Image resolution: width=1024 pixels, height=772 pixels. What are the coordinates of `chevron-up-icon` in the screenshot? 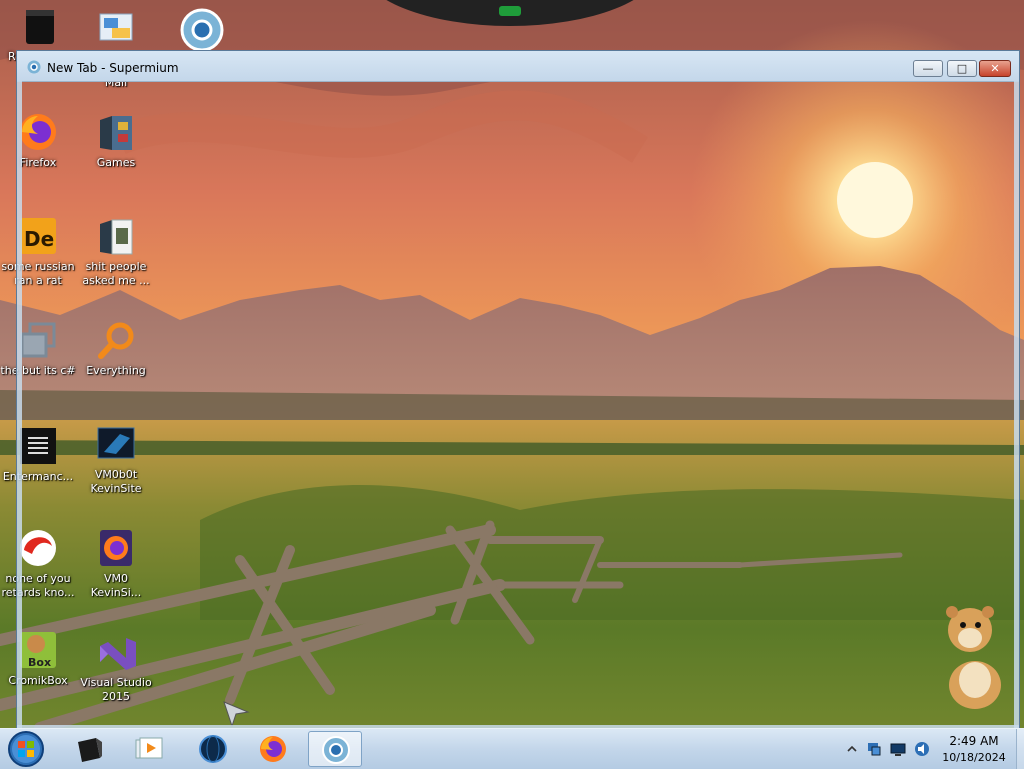 It's located at (852, 749).